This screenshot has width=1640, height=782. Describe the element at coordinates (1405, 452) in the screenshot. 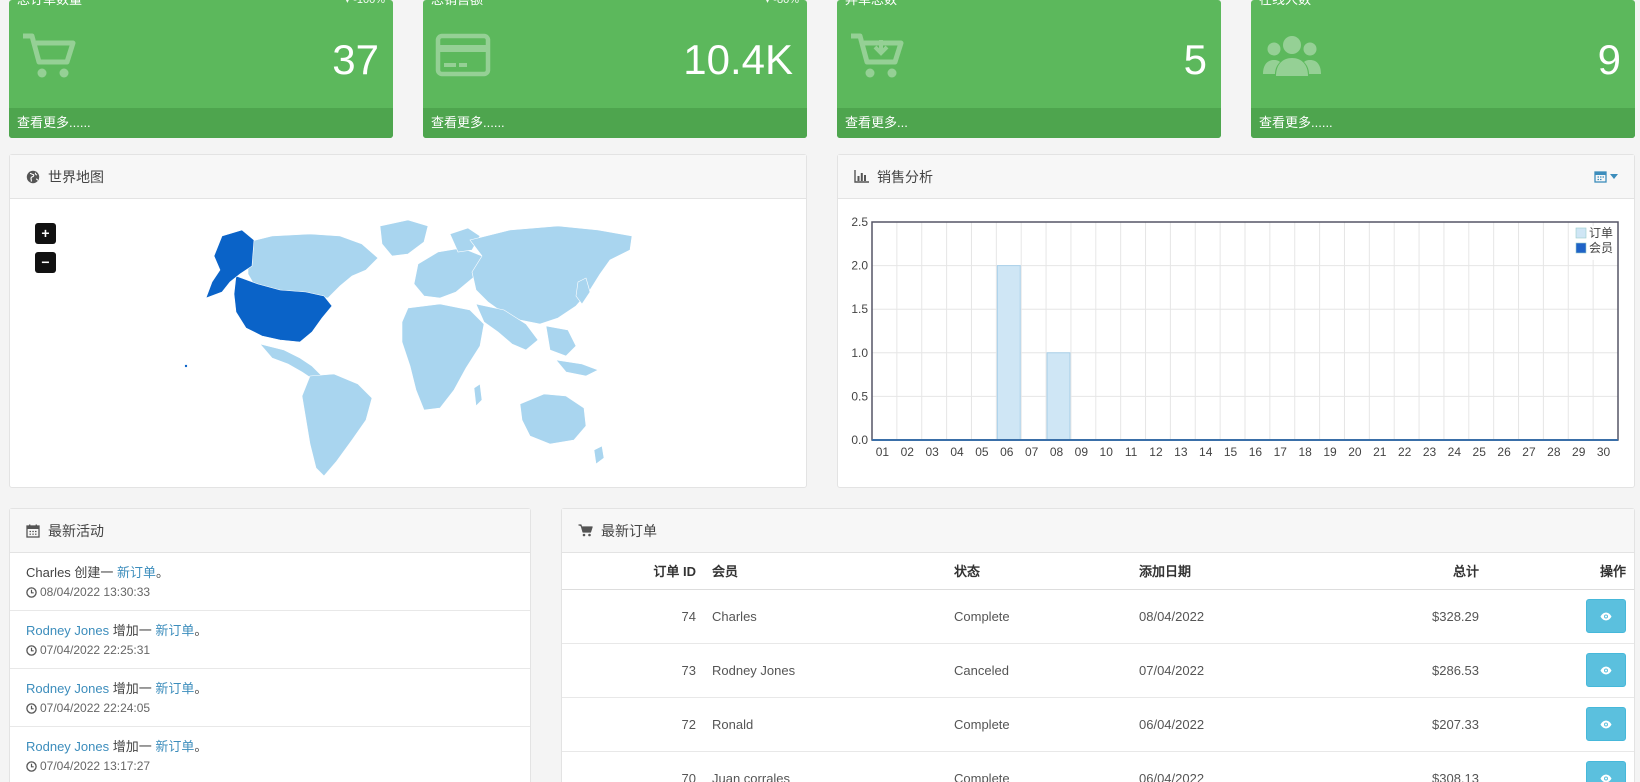

I see `x-tick-label: 22` at that location.